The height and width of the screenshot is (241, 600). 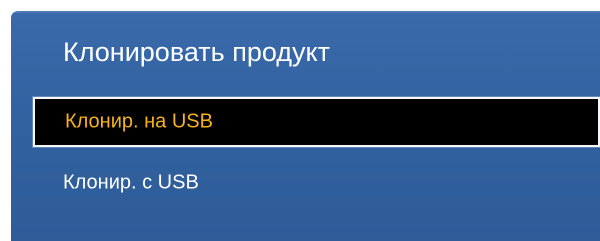 What do you see at coordinates (131, 182) in the screenshot?
I see `menu-item-label: Клонир. с USB` at bounding box center [131, 182].